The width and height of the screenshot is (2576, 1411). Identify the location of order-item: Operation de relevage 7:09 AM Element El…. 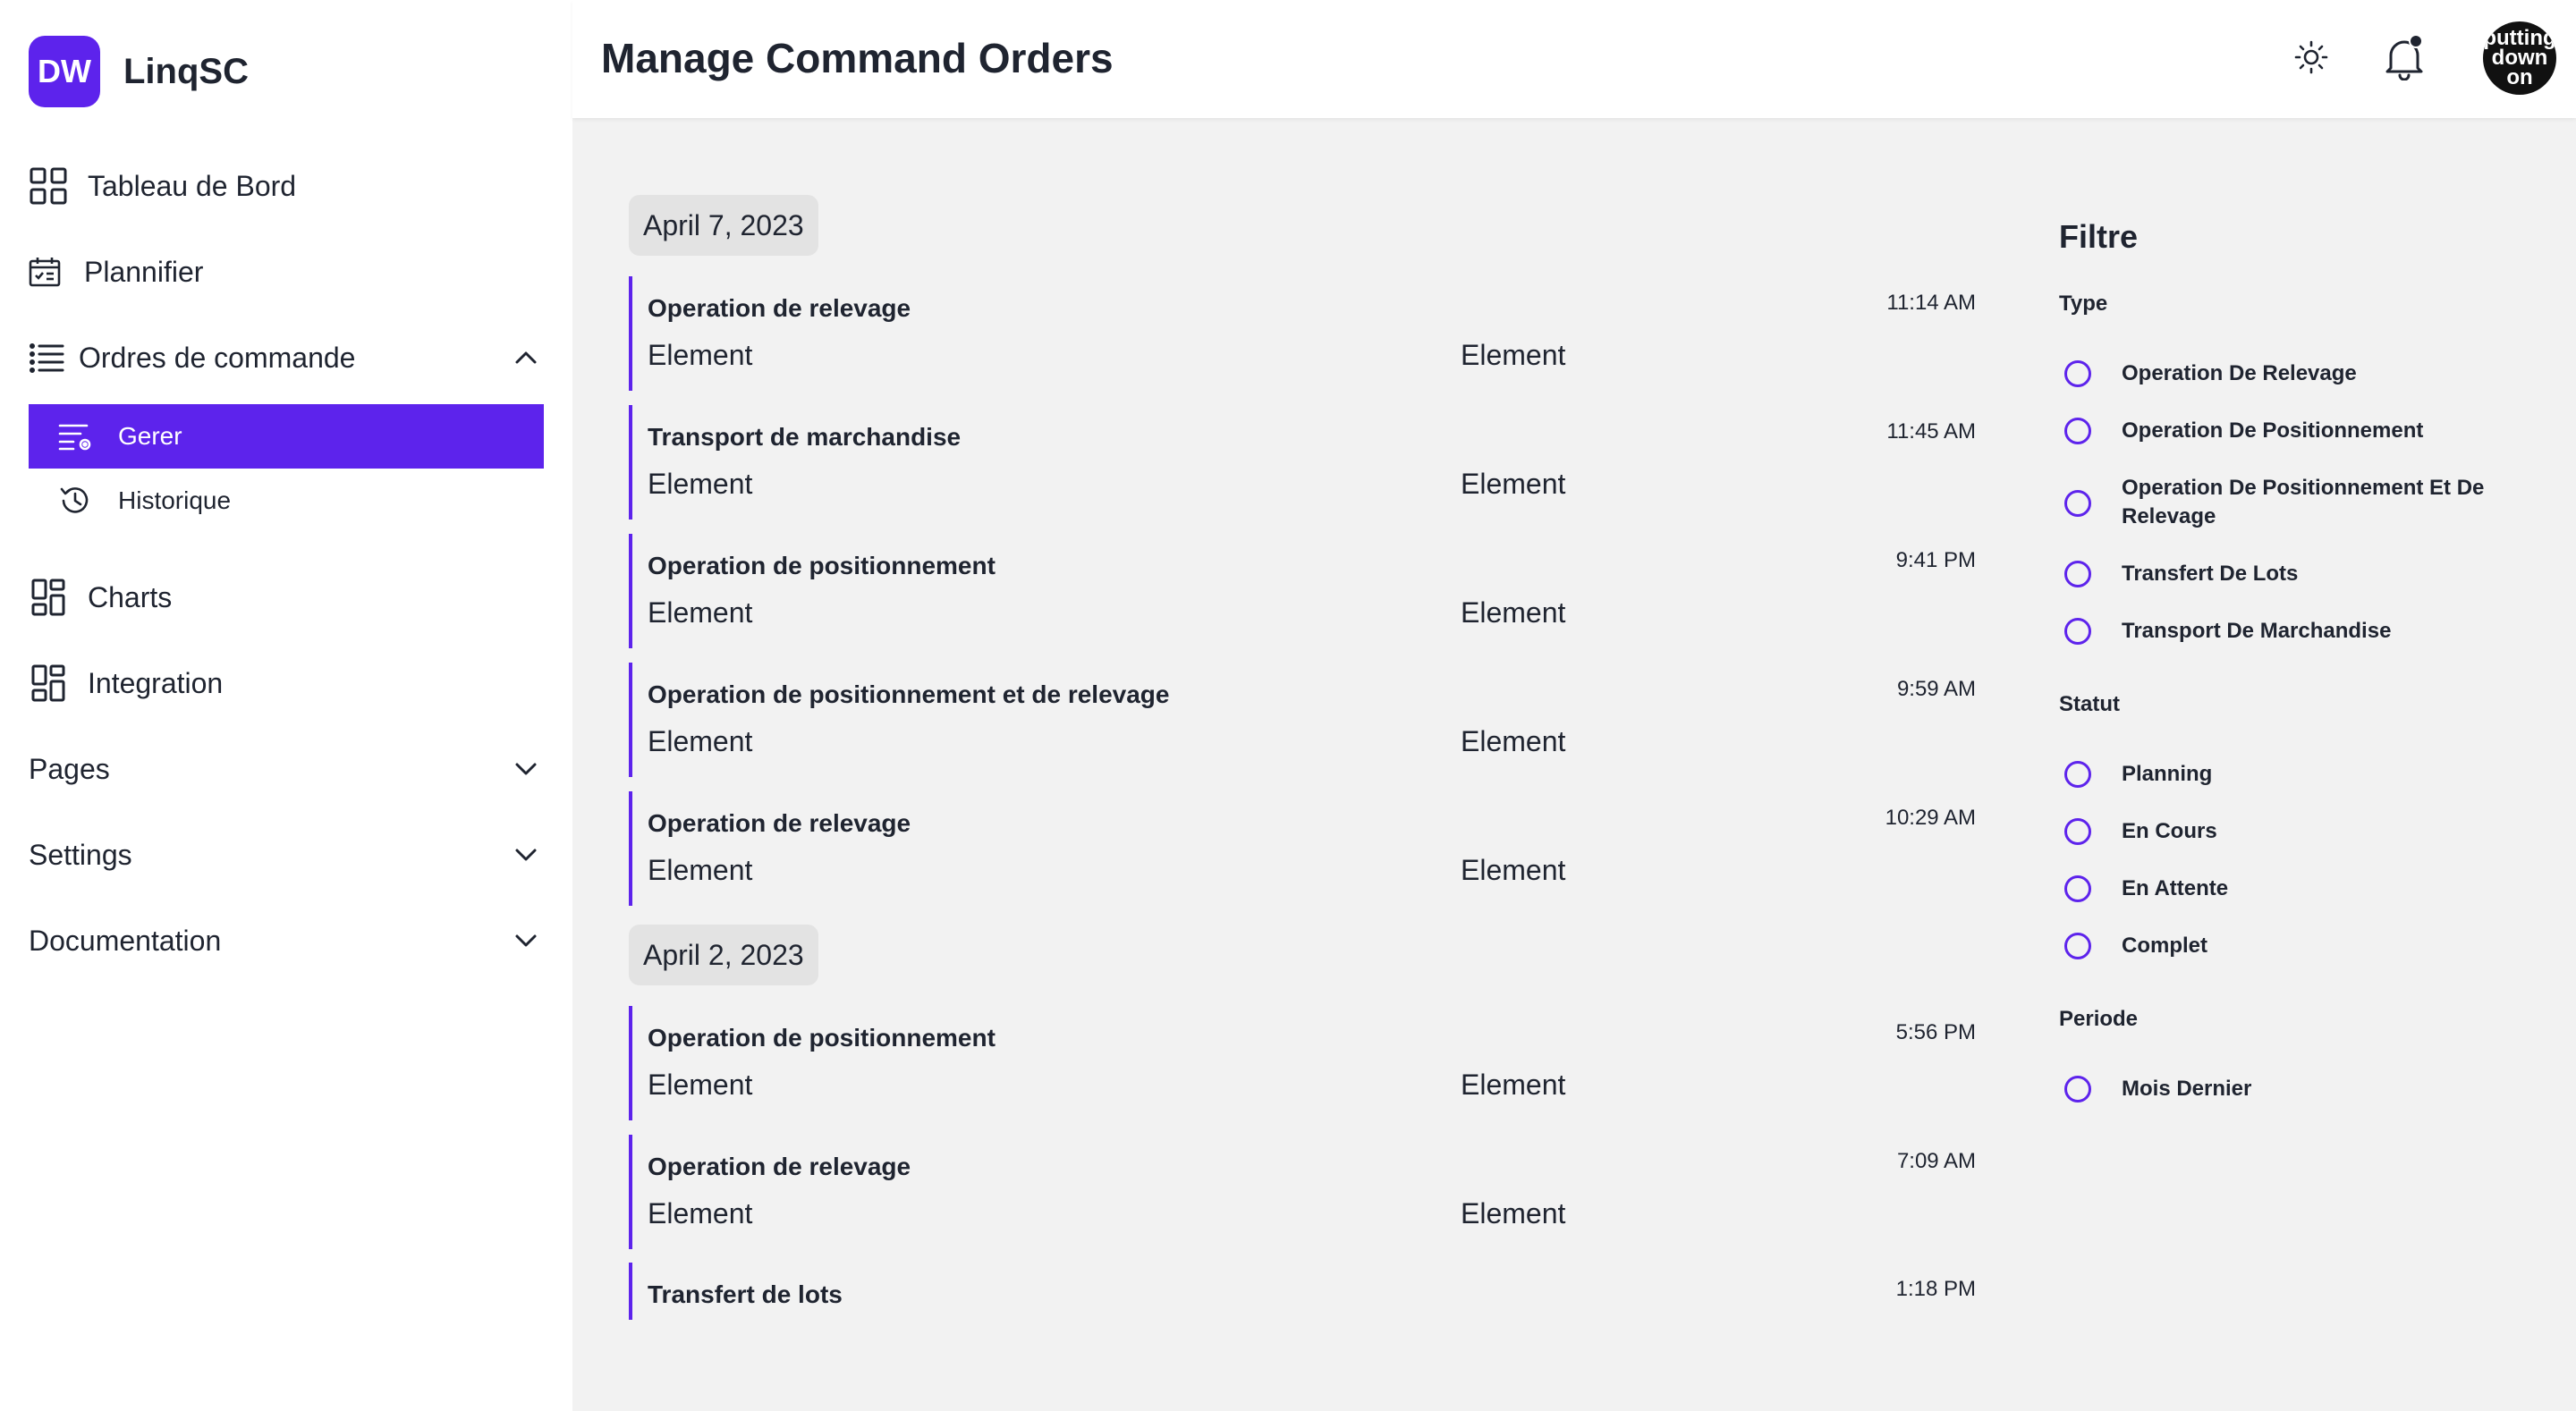
(1306, 1192).